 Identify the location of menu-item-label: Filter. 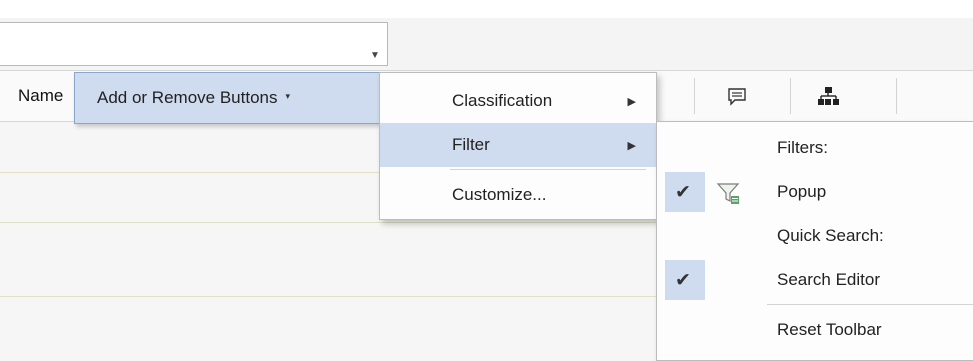
(471, 144).